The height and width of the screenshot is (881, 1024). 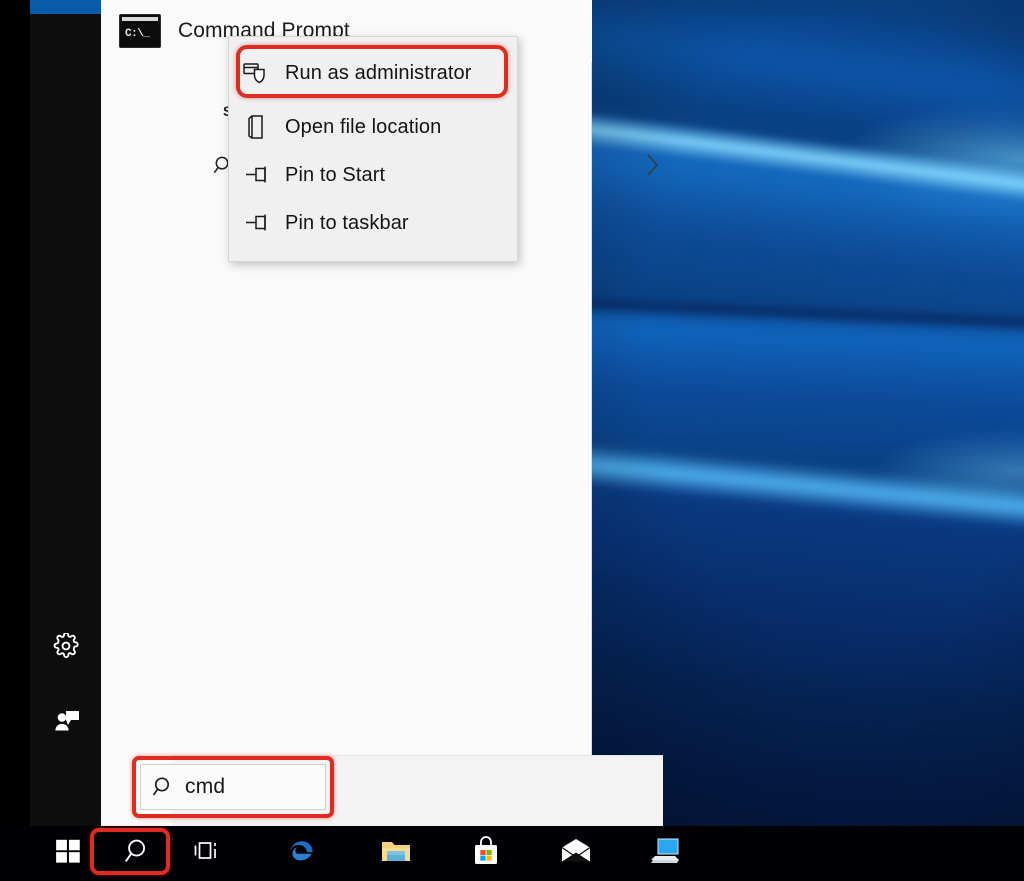 I want to click on menu-item-run-as-administrator: Run as administrator, so click(x=374, y=73).